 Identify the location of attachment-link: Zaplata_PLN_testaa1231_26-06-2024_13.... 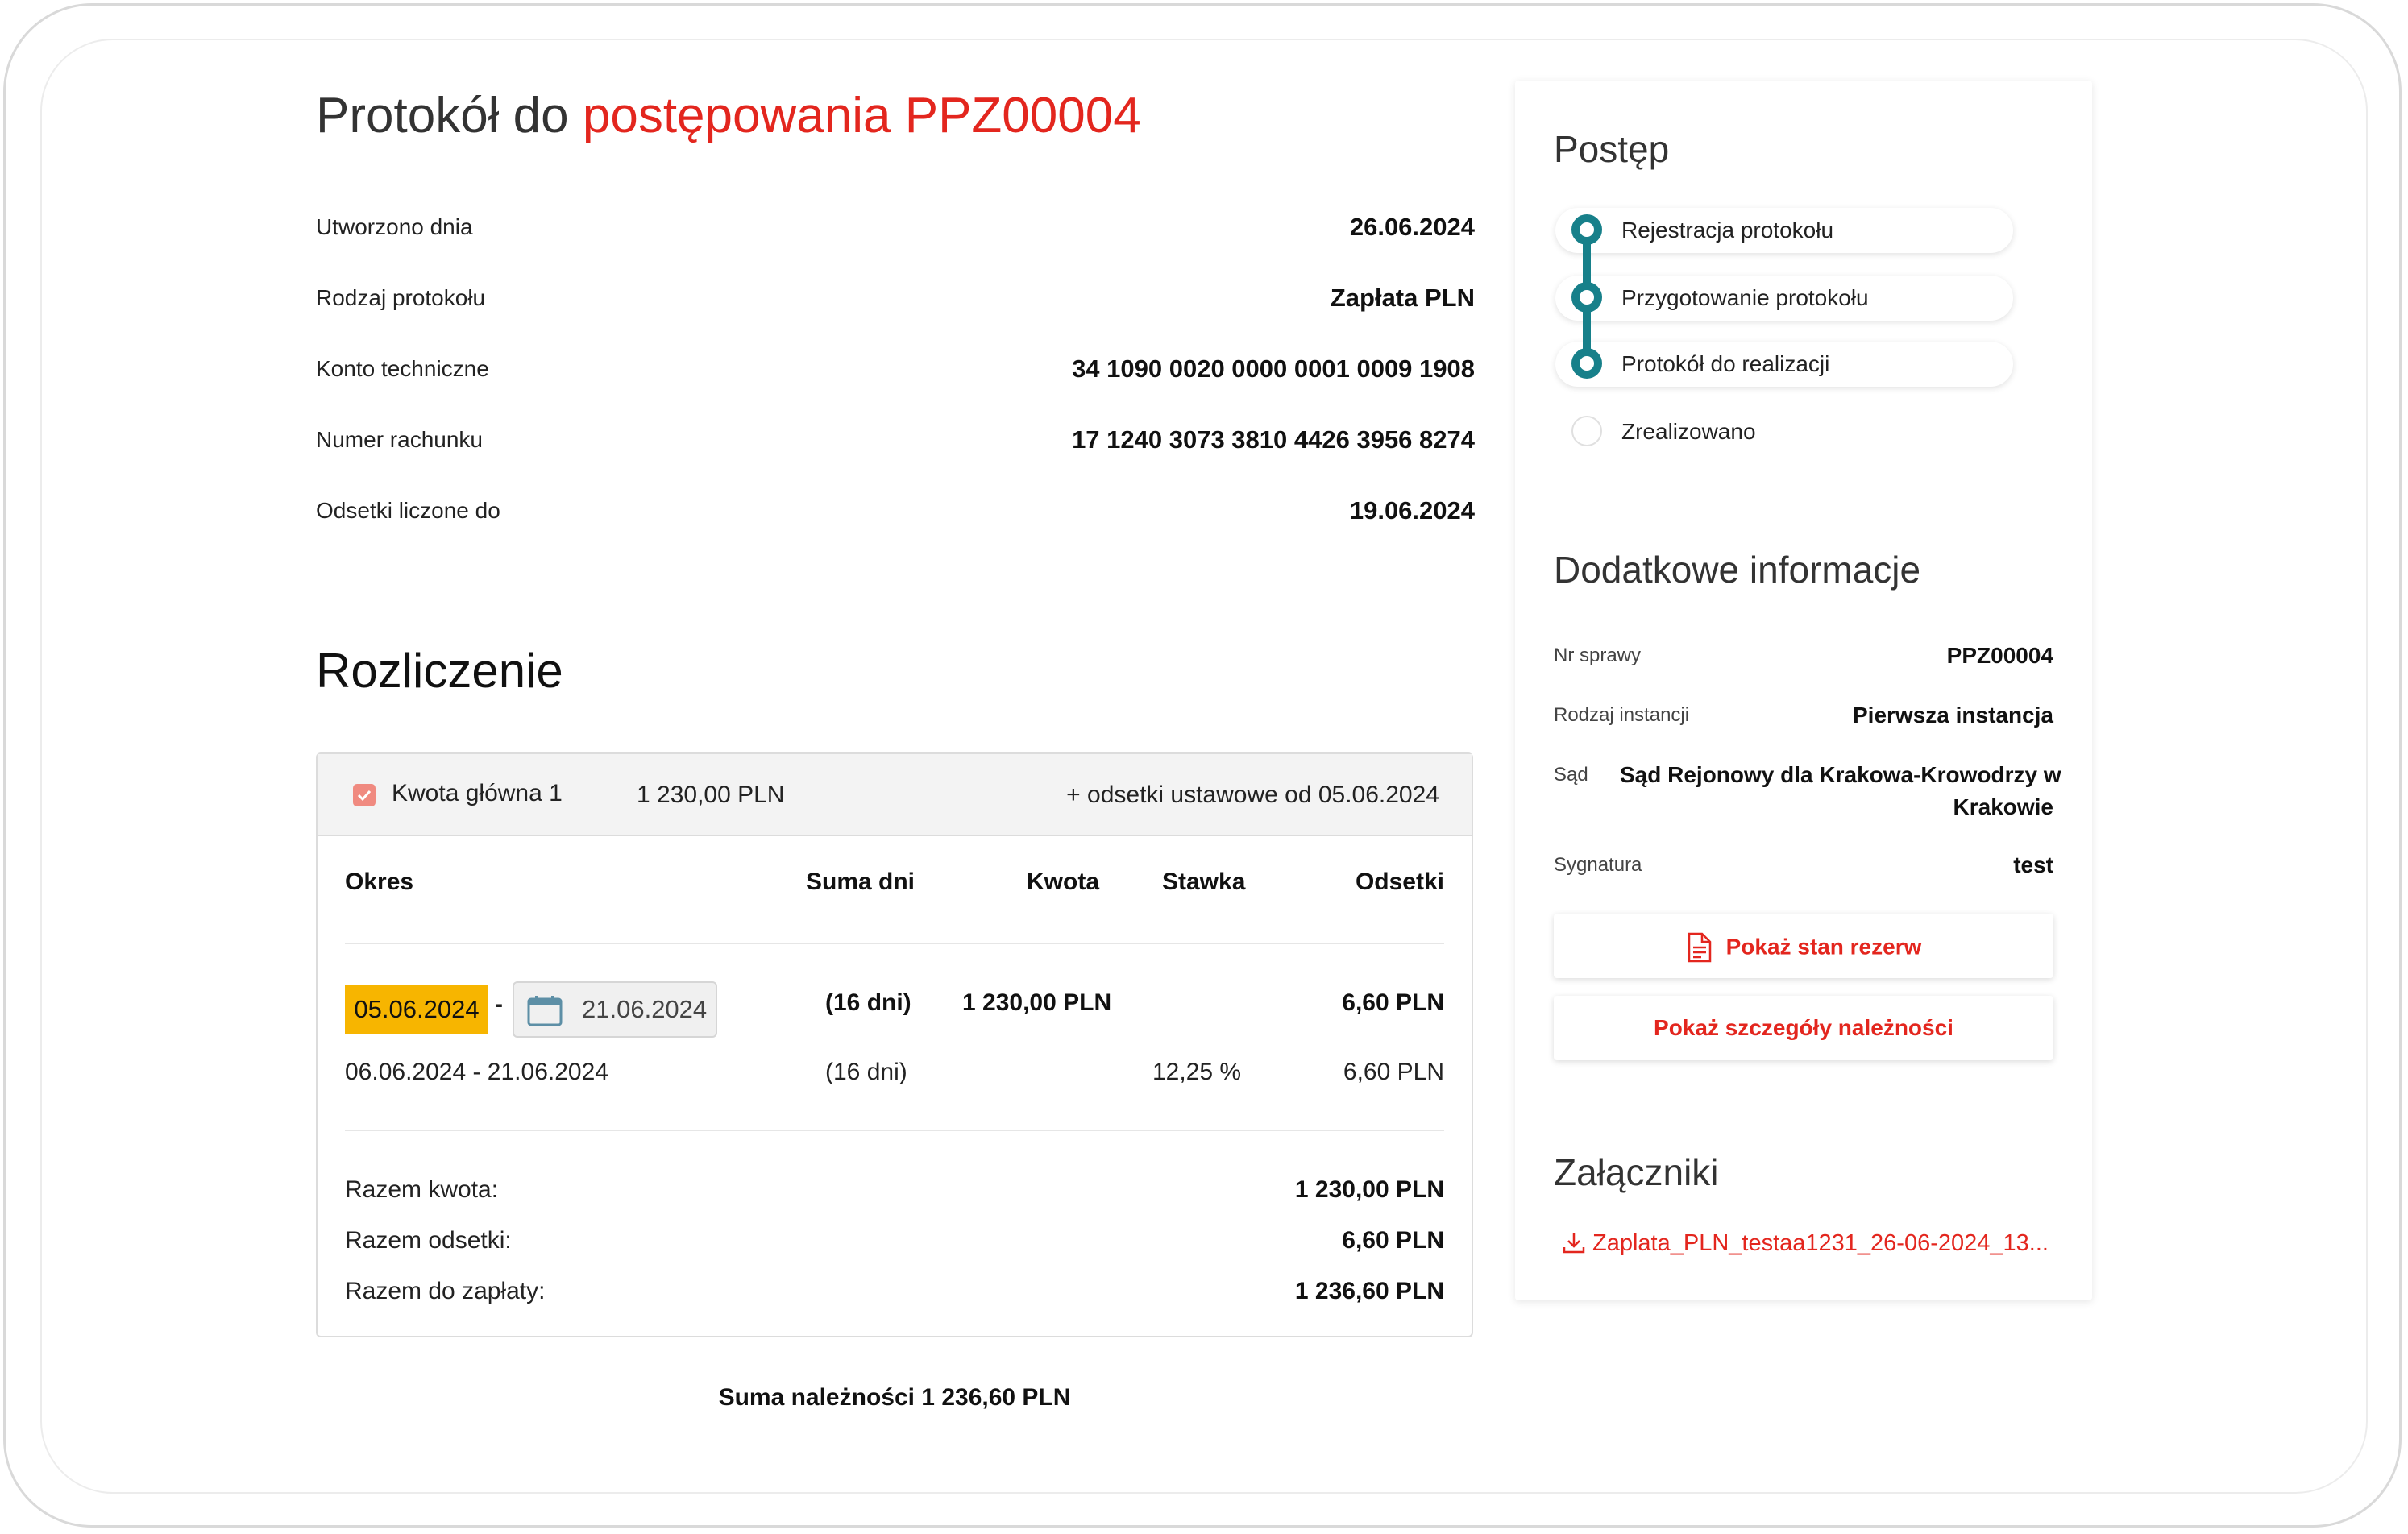
(1806, 1243).